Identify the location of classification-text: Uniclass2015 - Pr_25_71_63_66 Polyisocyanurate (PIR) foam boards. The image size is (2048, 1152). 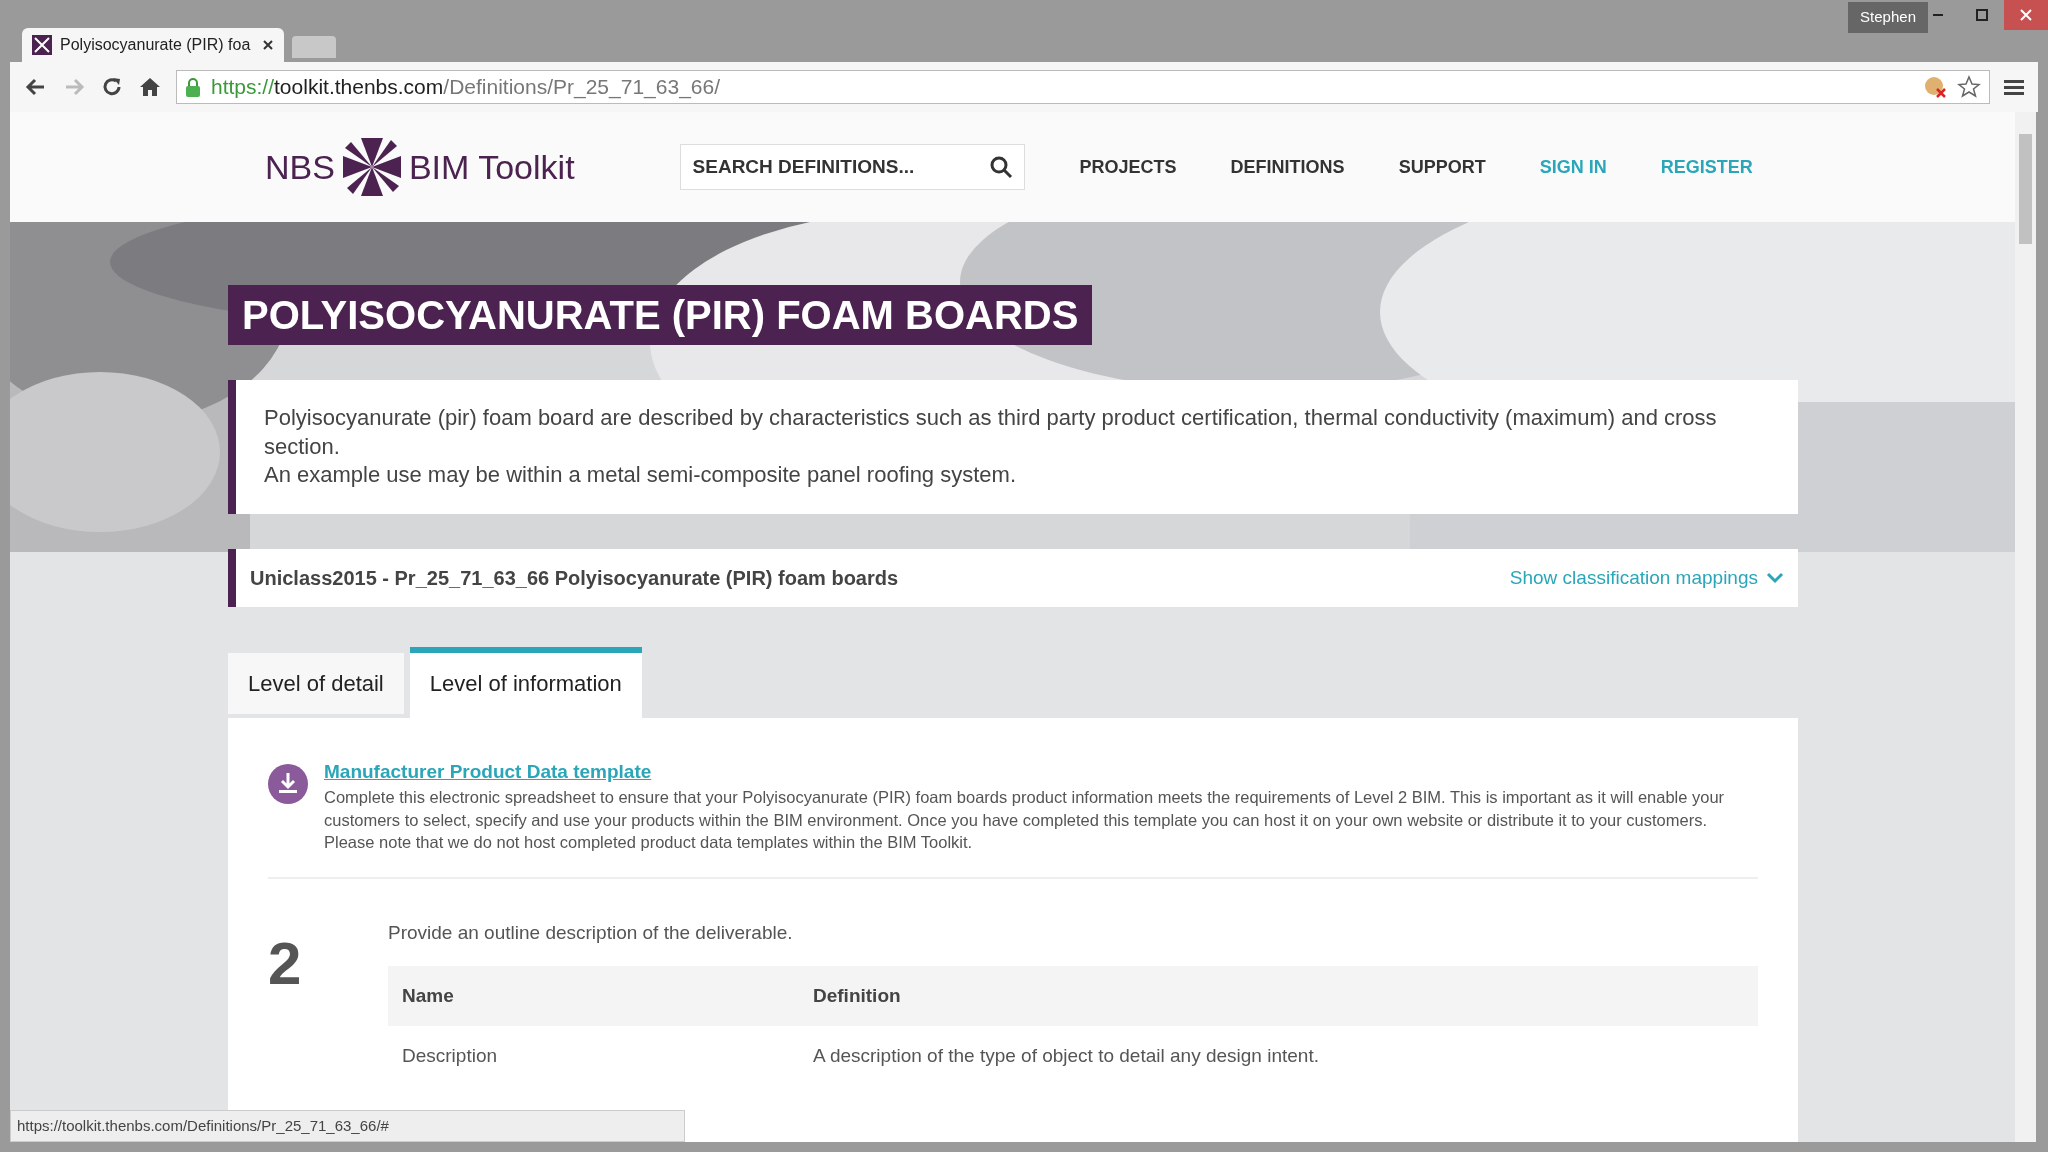
(574, 578).